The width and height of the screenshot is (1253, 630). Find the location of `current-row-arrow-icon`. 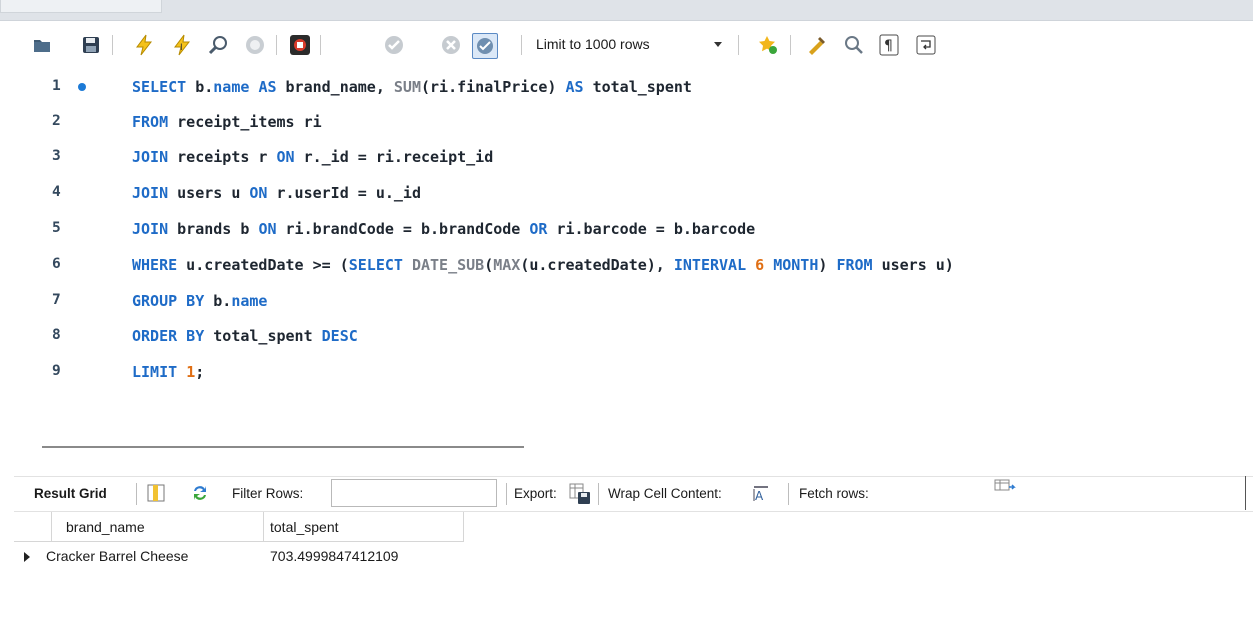

current-row-arrow-icon is located at coordinates (27, 557).